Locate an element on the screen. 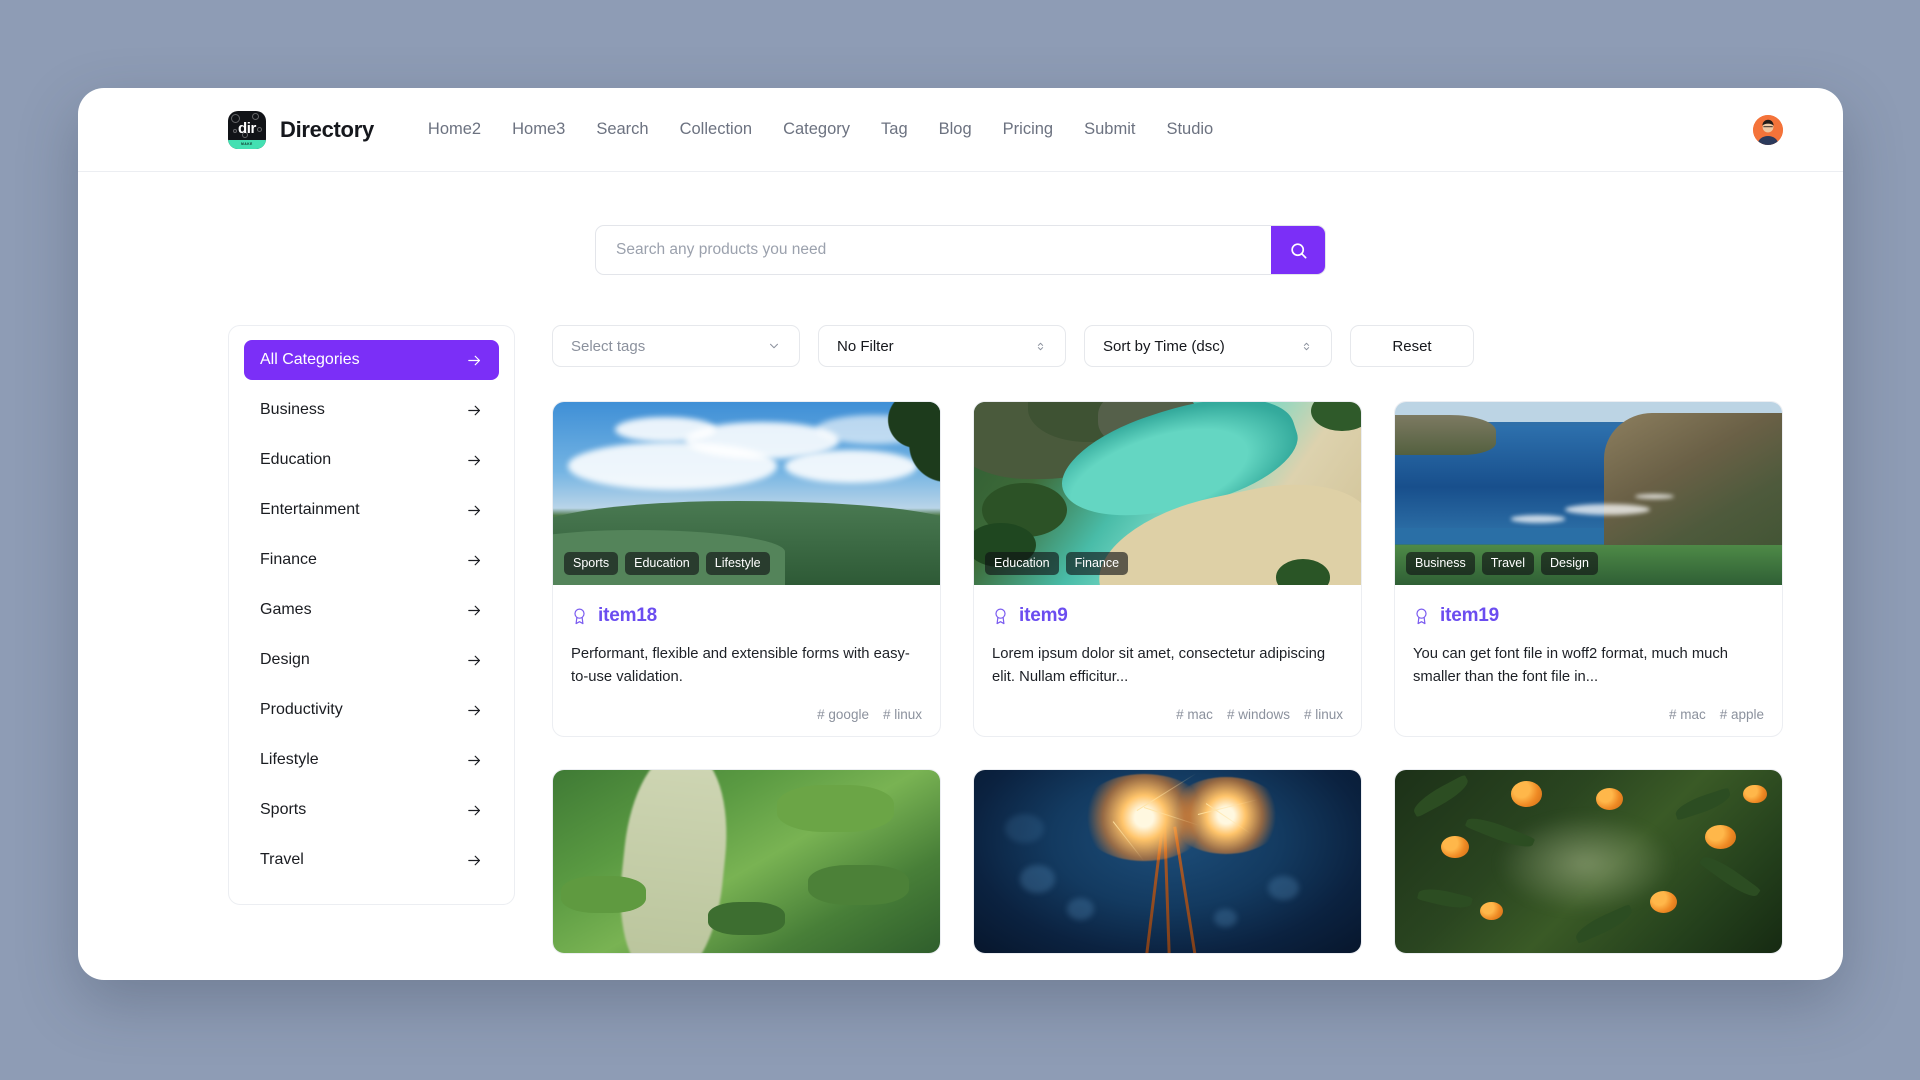 The width and height of the screenshot is (1920, 1080). card-hashtag: # apple is located at coordinates (1742, 714).